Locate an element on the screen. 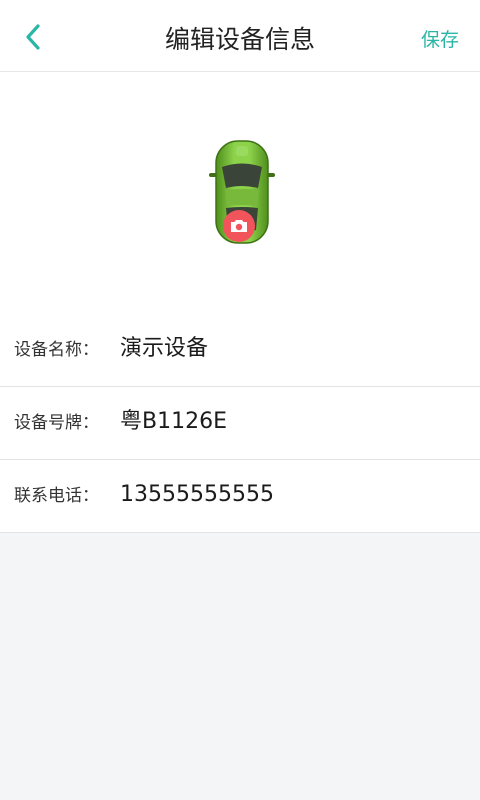 The image size is (480, 800). plate-number-field: 粤B1126E is located at coordinates (173, 422).